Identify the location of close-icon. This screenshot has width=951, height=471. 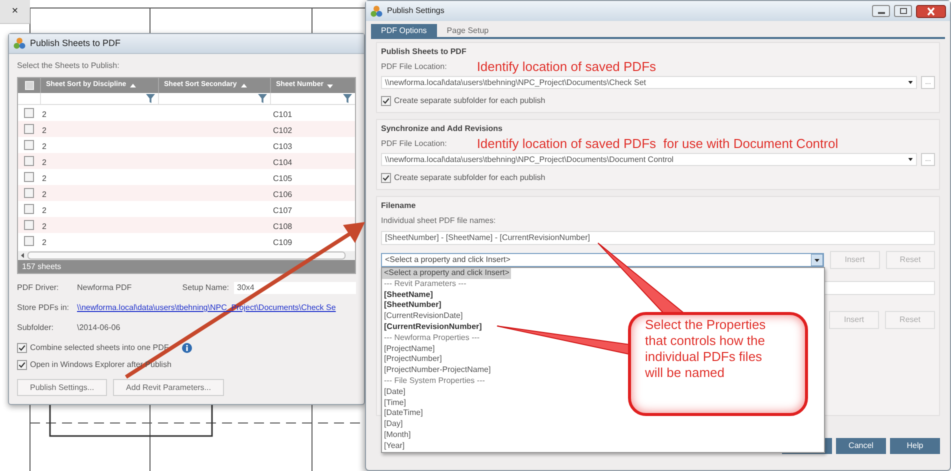
(931, 11).